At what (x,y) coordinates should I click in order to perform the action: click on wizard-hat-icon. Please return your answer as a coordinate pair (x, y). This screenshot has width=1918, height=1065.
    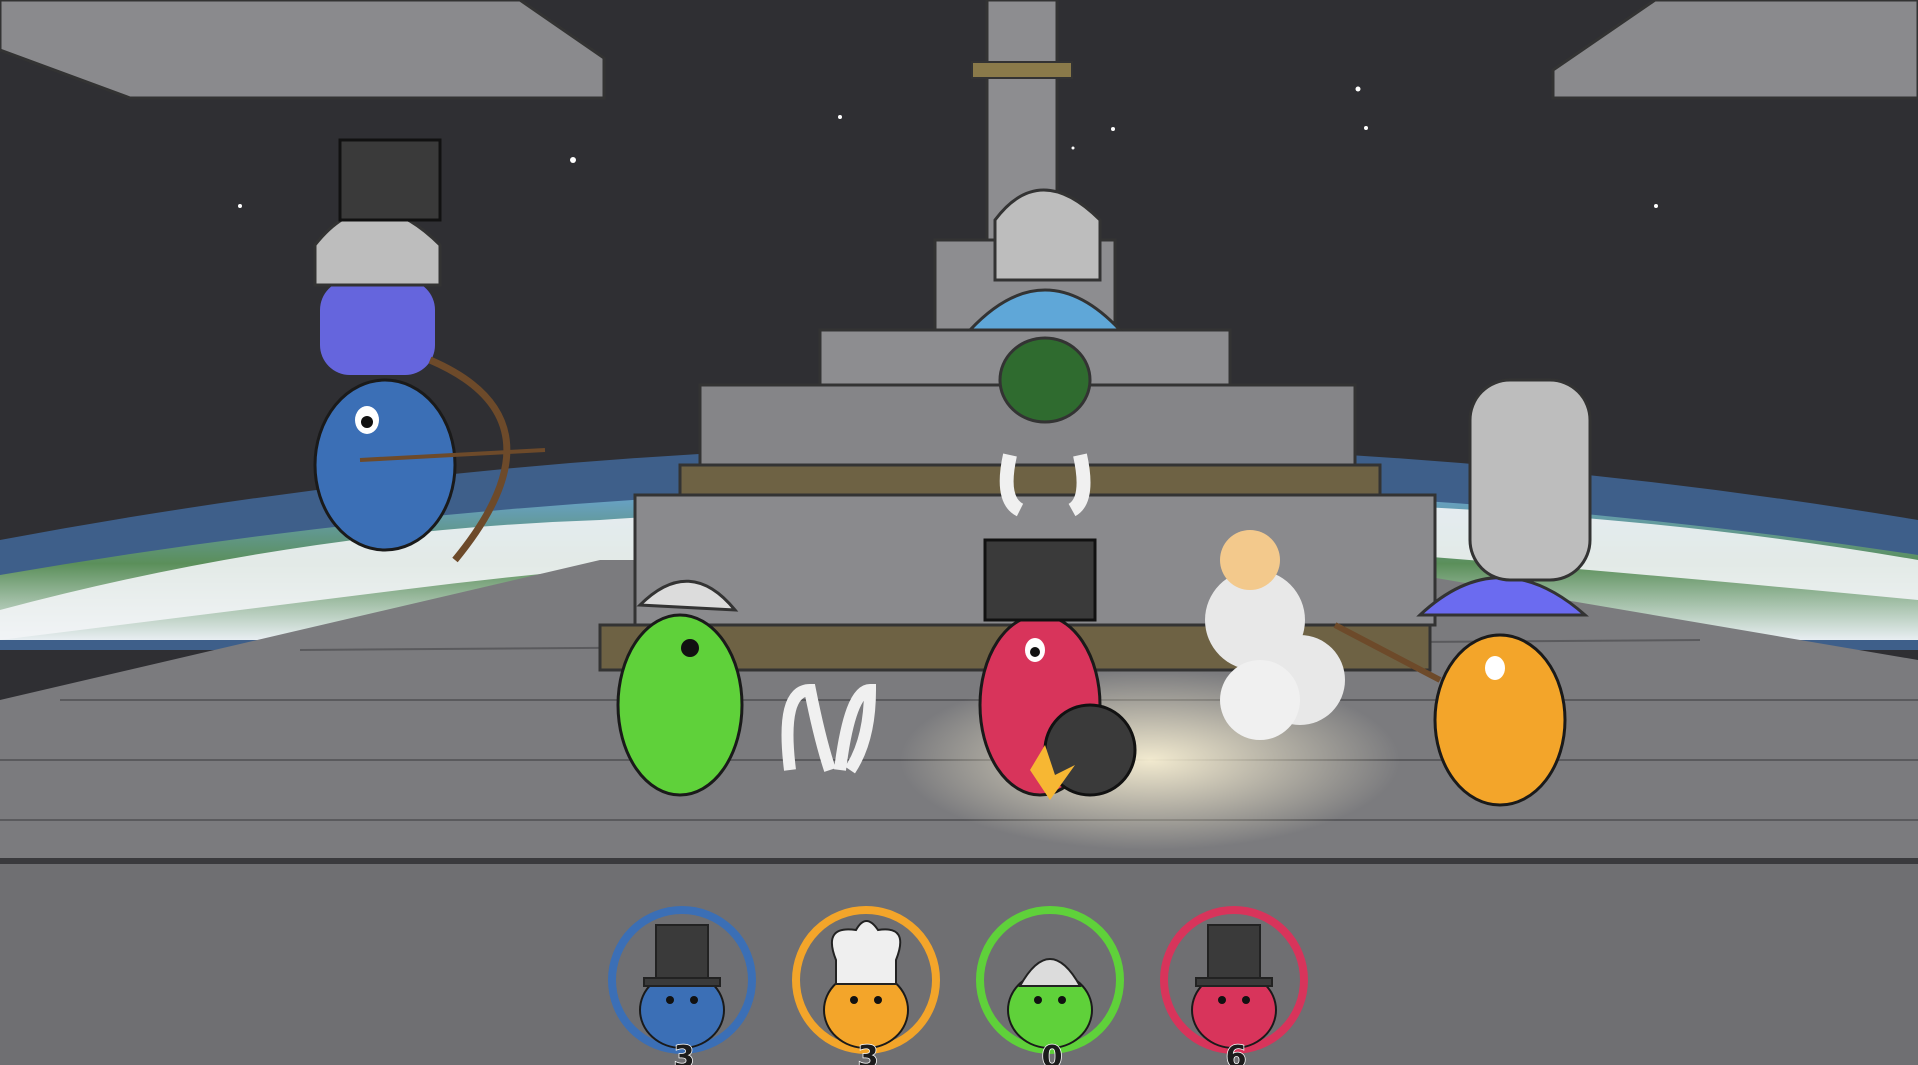
    Looking at the image, I should click on (377, 327).